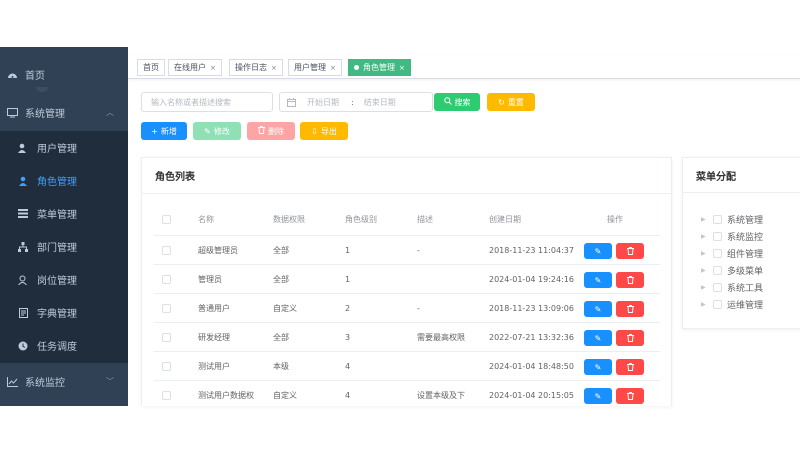 The width and height of the screenshot is (800, 453). I want to click on column-header: 数据权限, so click(289, 219).